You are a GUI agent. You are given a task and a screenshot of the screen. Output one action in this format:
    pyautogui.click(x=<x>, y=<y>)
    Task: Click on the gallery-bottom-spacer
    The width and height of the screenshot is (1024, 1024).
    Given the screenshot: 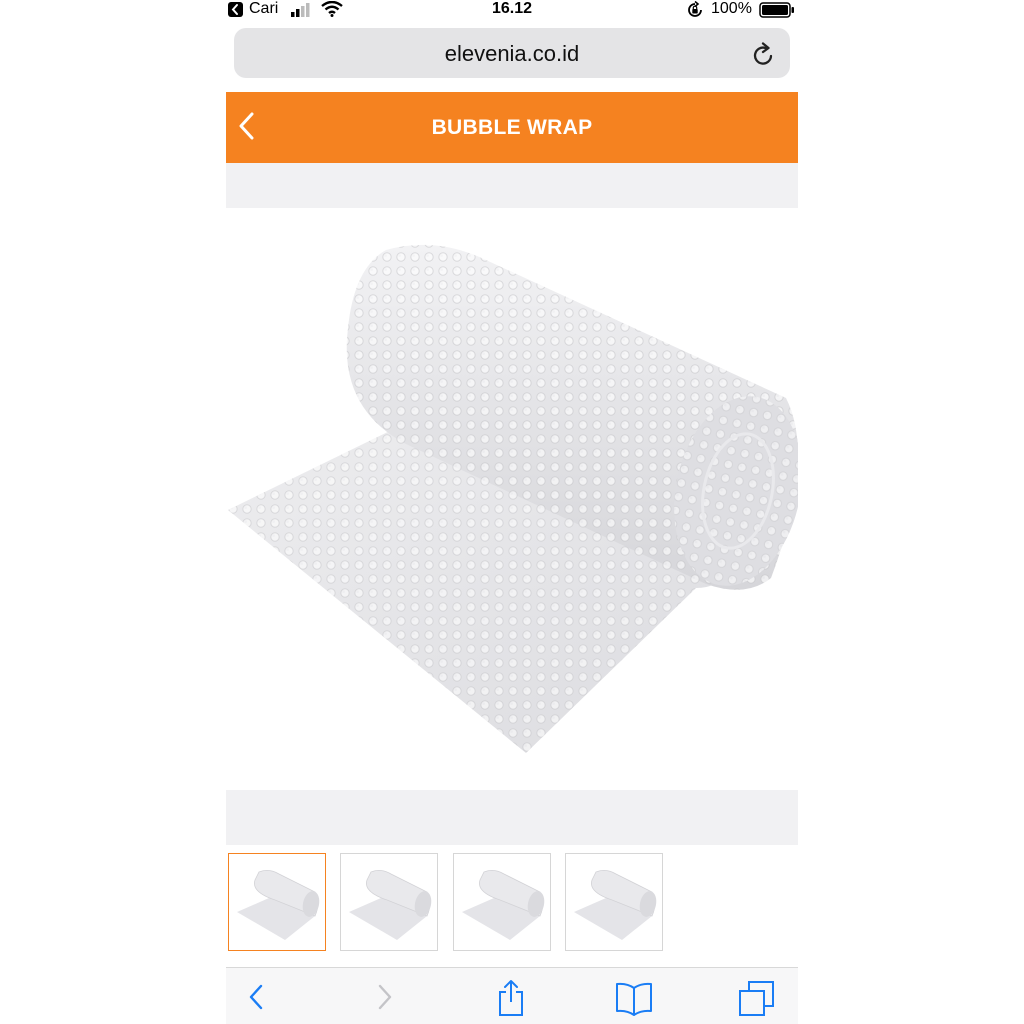 What is the action you would take?
    pyautogui.click(x=512, y=817)
    